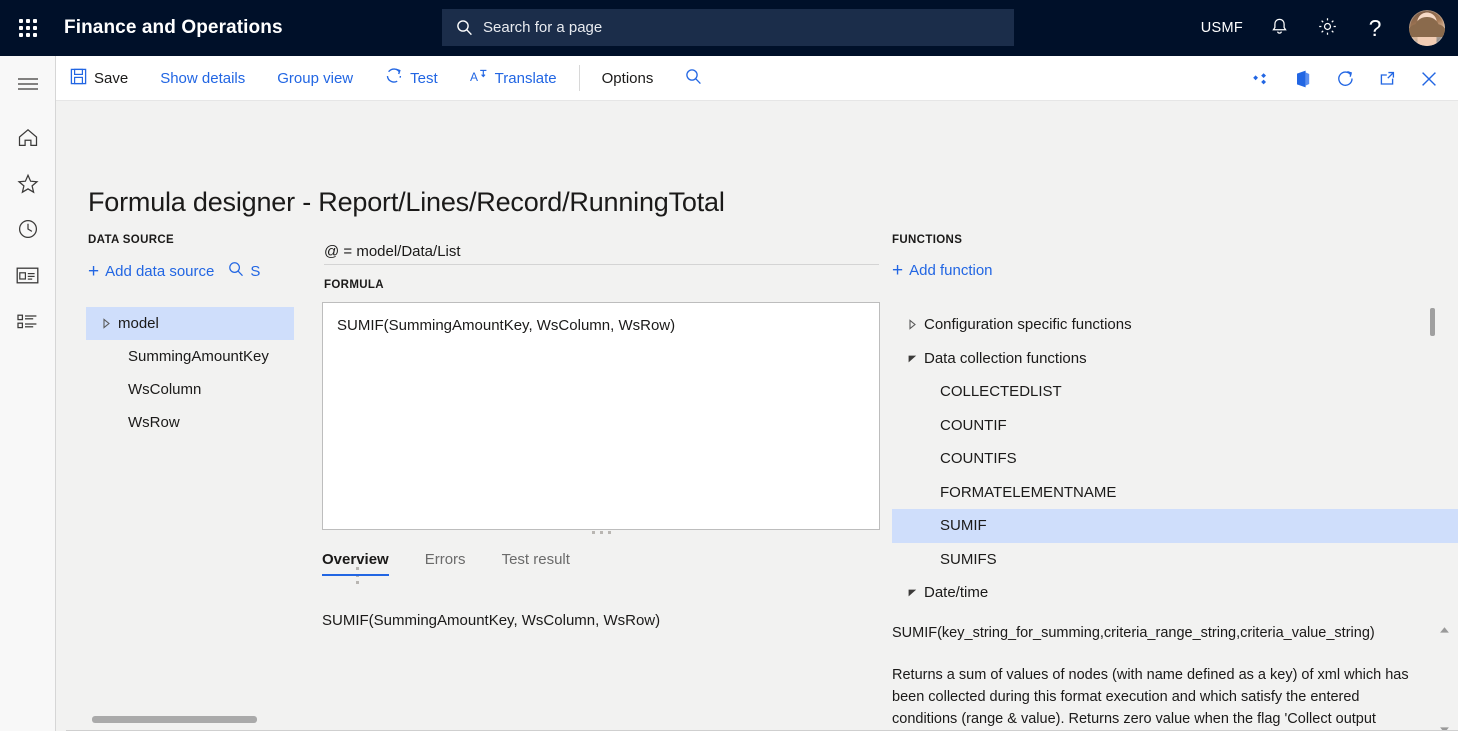 This screenshot has height=731, width=1458. I want to click on data-source-node-wsrow: WsRow, so click(190, 422).